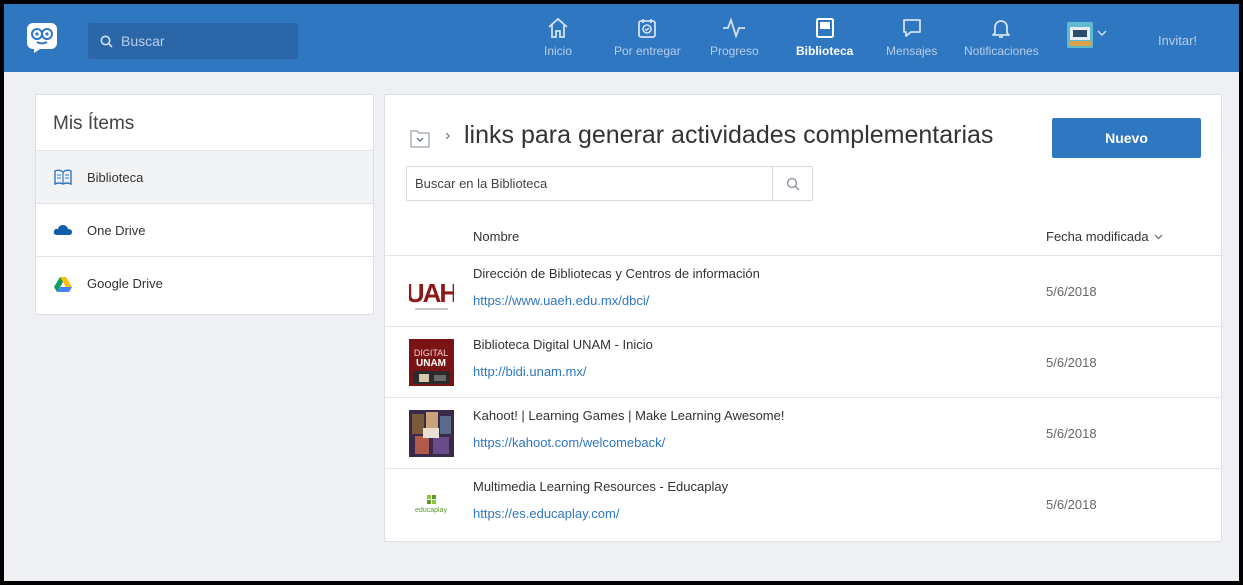 The width and height of the screenshot is (1243, 585). I want to click on google-drive-icon, so click(63, 284).